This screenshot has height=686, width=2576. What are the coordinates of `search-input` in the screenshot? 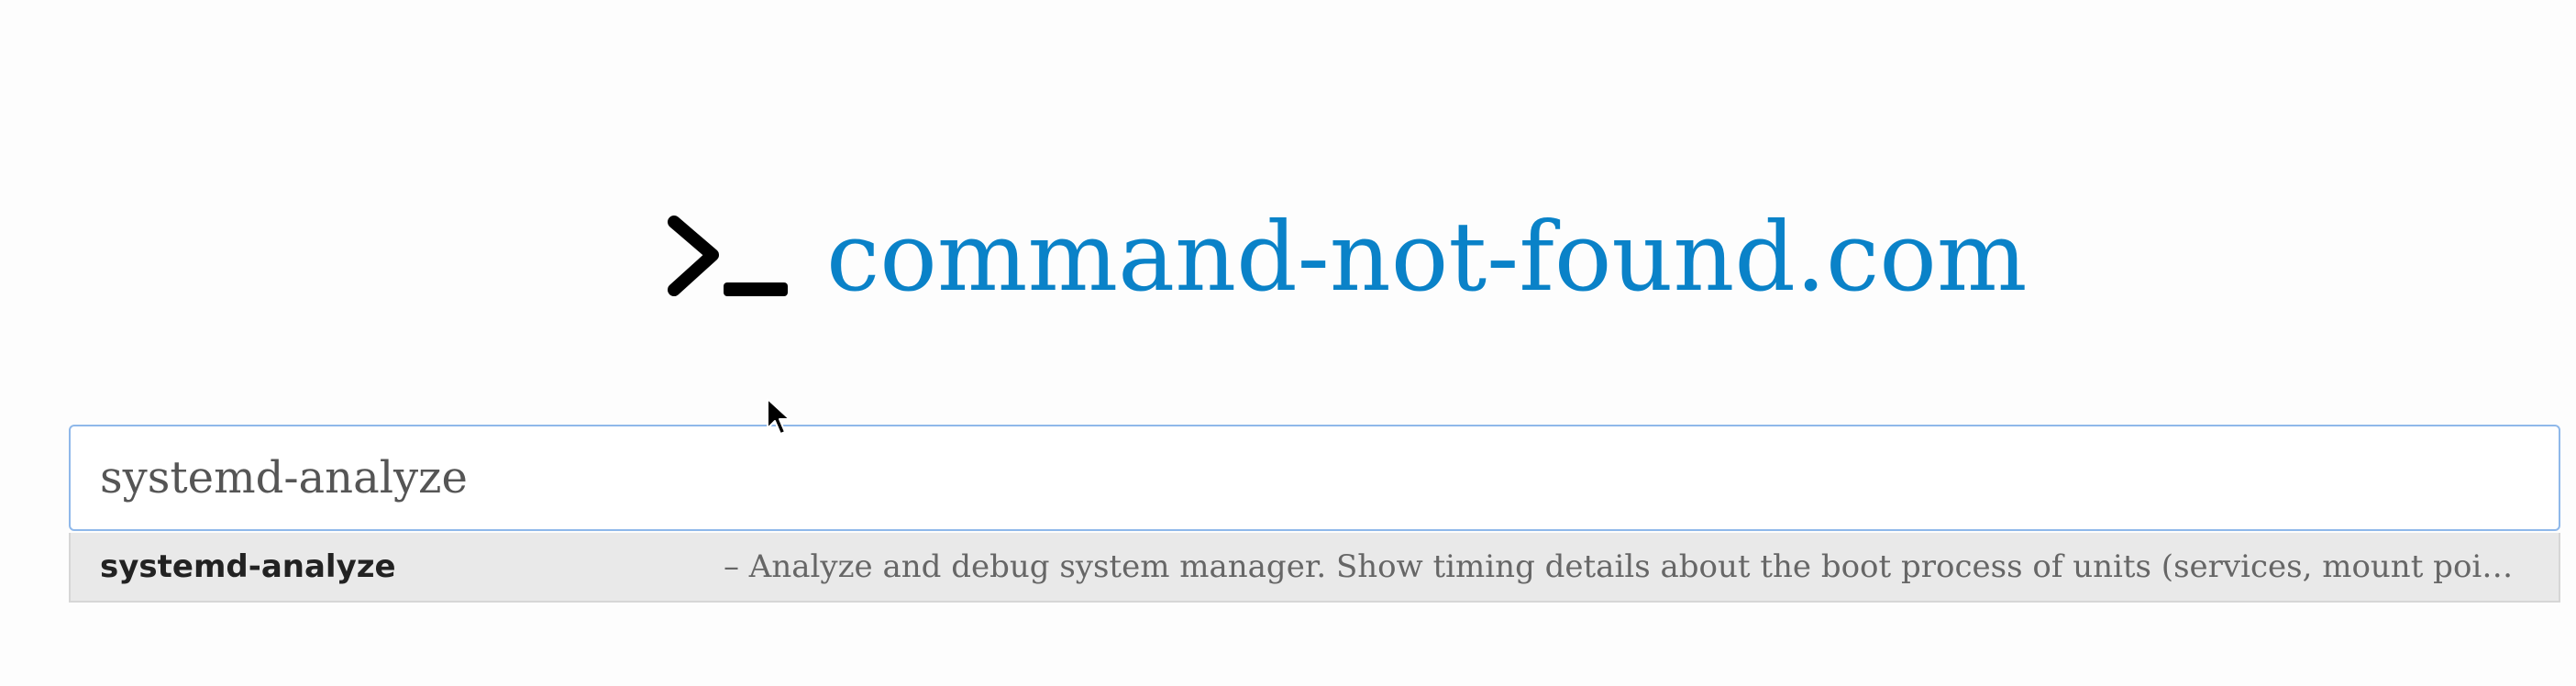 It's located at (1314, 477).